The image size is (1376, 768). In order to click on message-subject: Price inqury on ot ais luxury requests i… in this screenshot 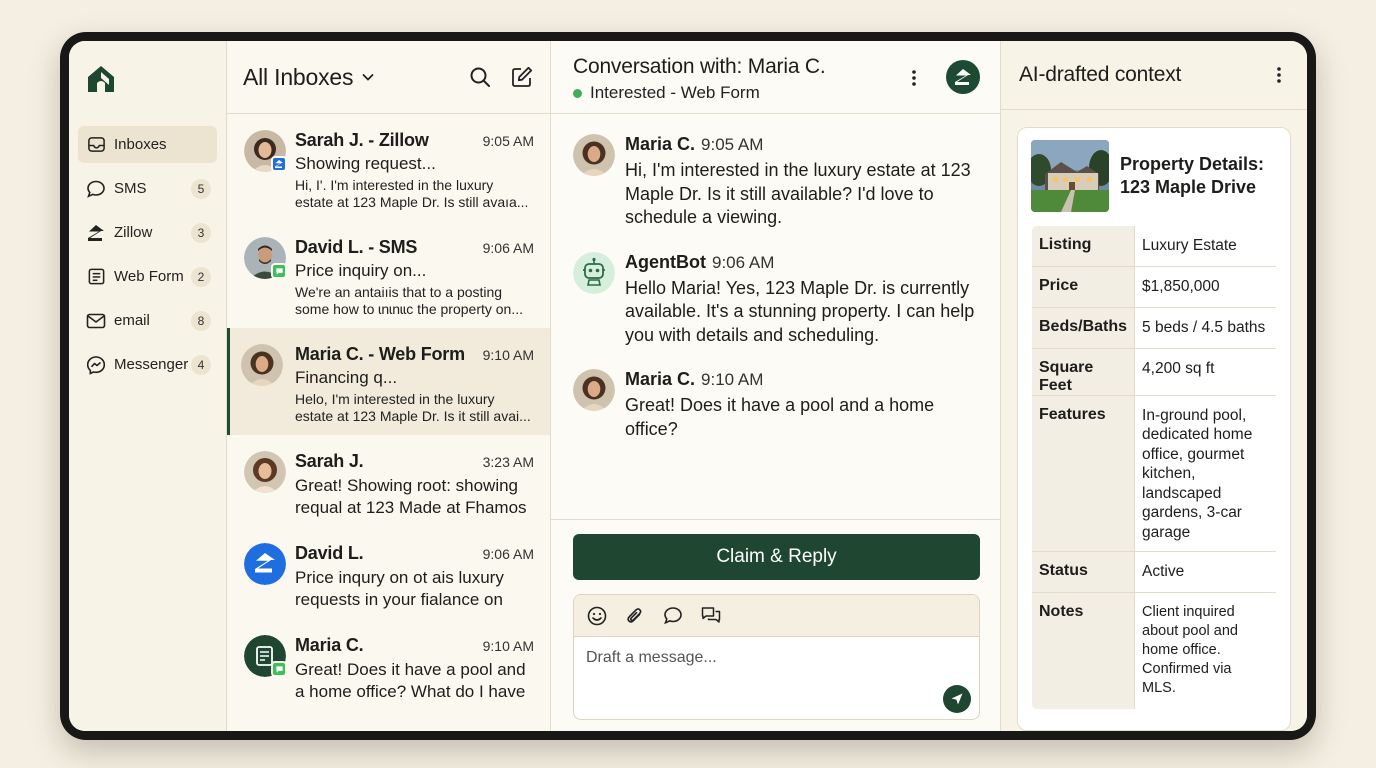, I will do `click(399, 588)`.